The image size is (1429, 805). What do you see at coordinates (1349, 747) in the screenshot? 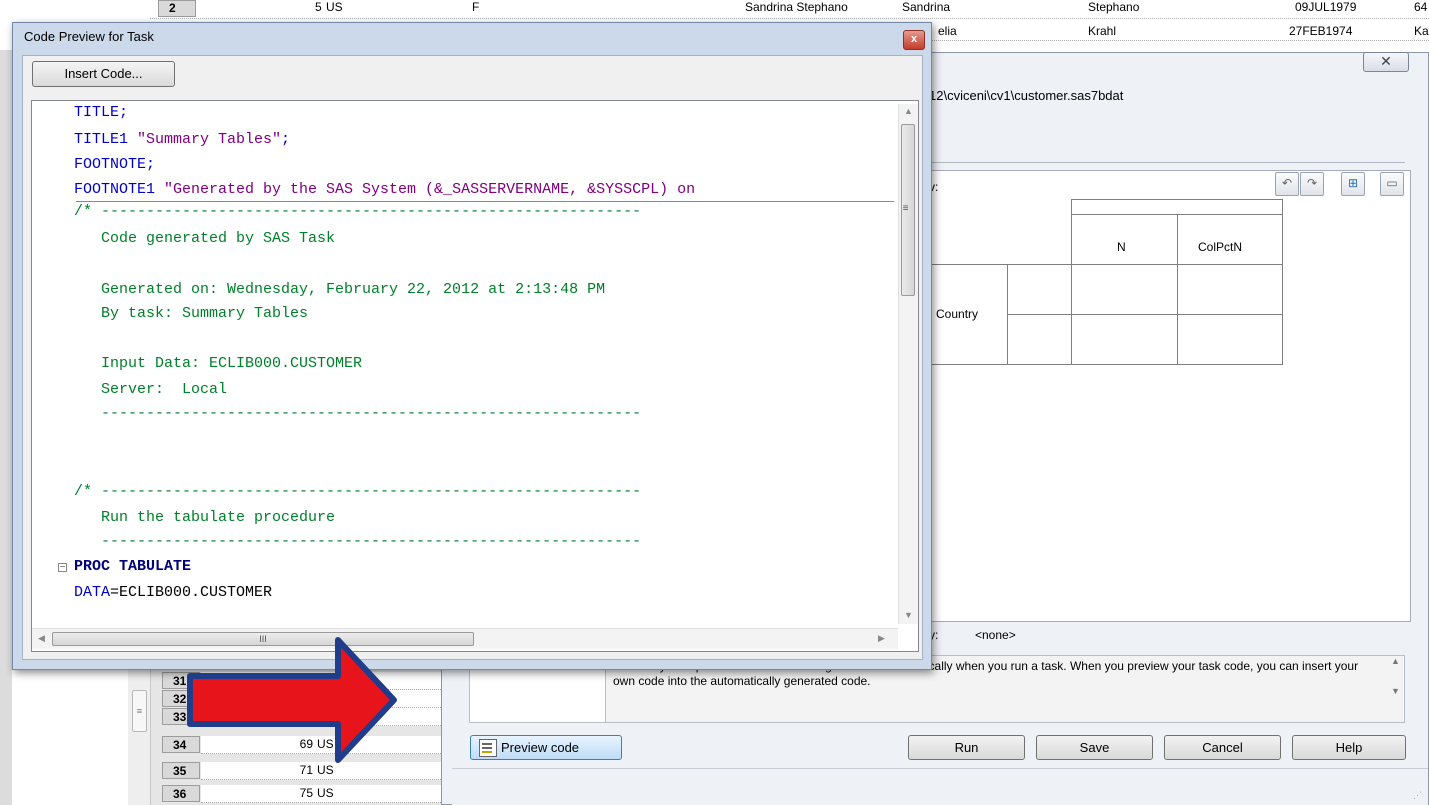
I see `help-button: Help` at bounding box center [1349, 747].